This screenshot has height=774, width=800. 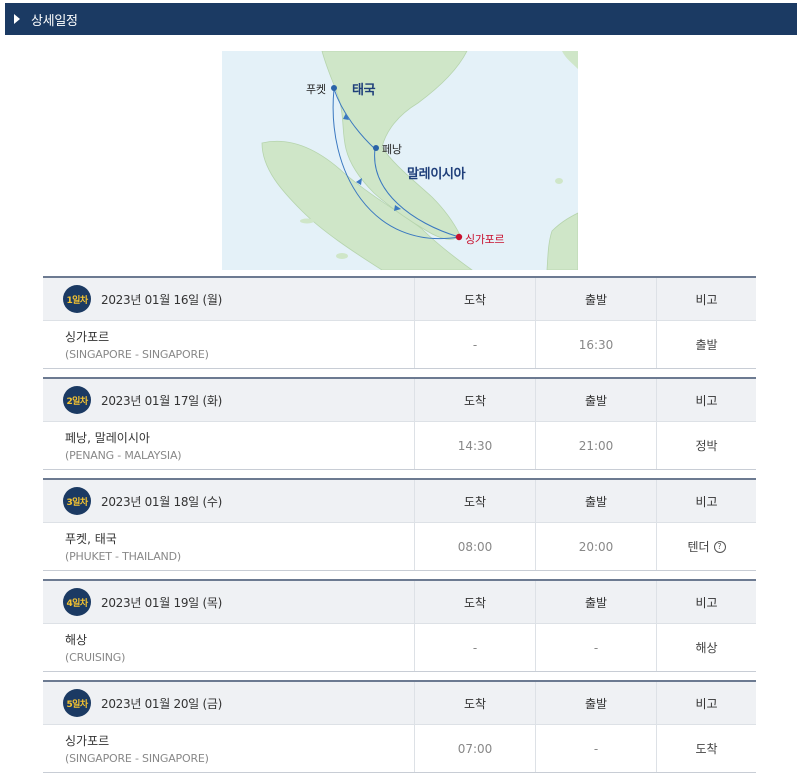 I want to click on day-date: 2023년 01월 20일 (금), so click(x=161, y=703).